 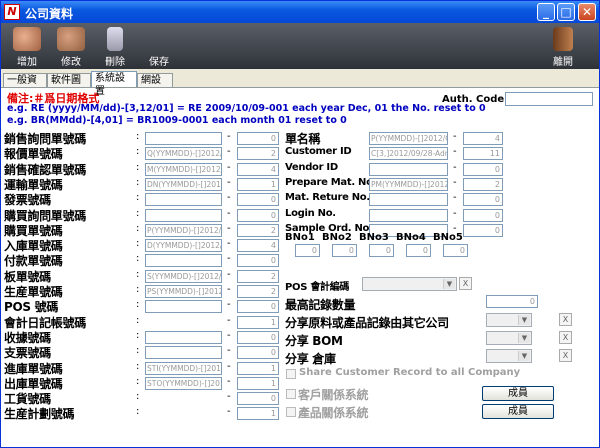 What do you see at coordinates (512, 301) in the screenshot?
I see `max-record-input: 0` at bounding box center [512, 301].